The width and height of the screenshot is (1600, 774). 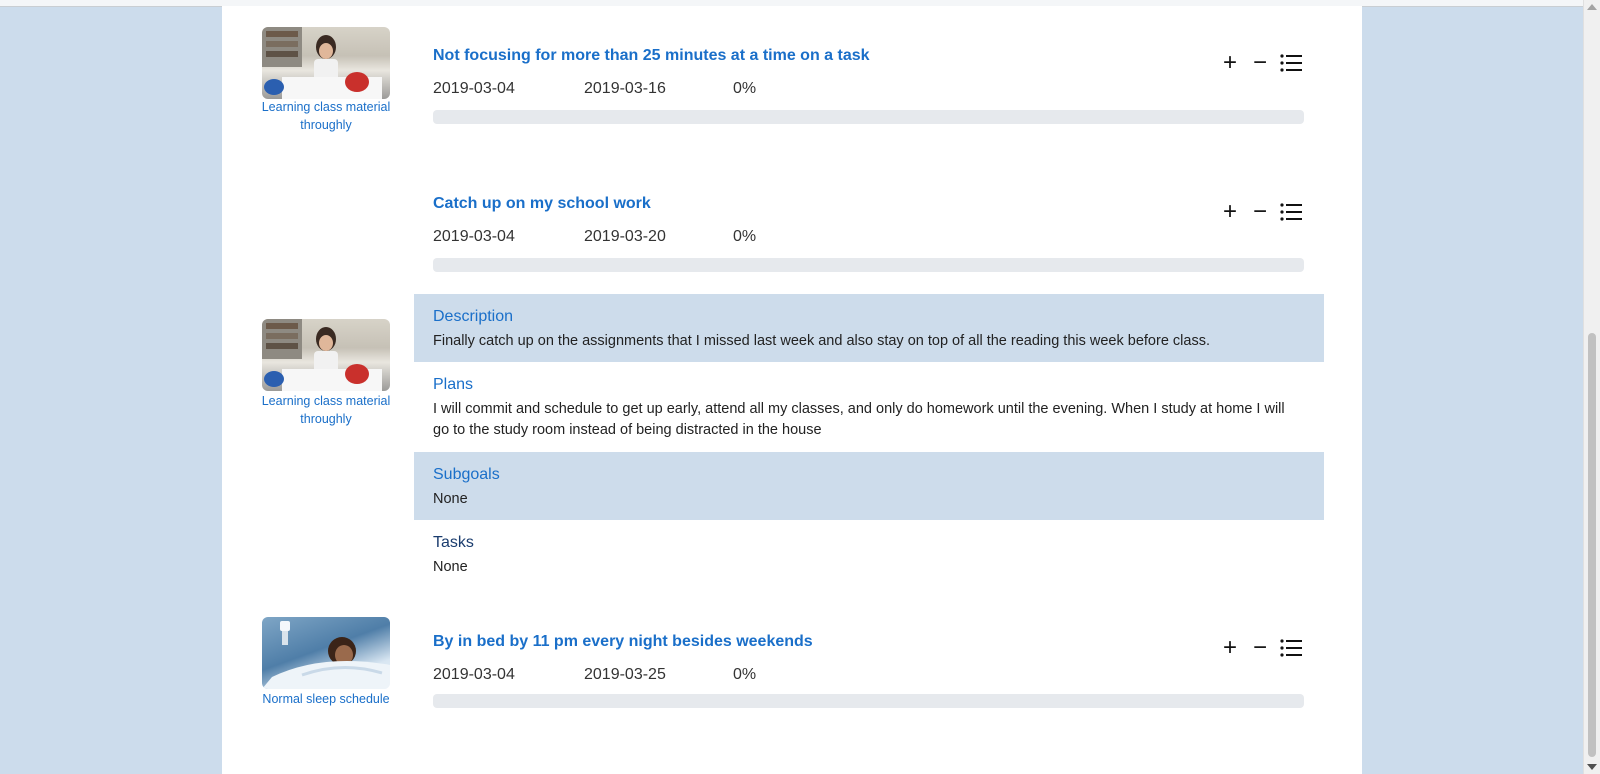 I want to click on scroll-up-arrow-icon, so click(x=1592, y=7).